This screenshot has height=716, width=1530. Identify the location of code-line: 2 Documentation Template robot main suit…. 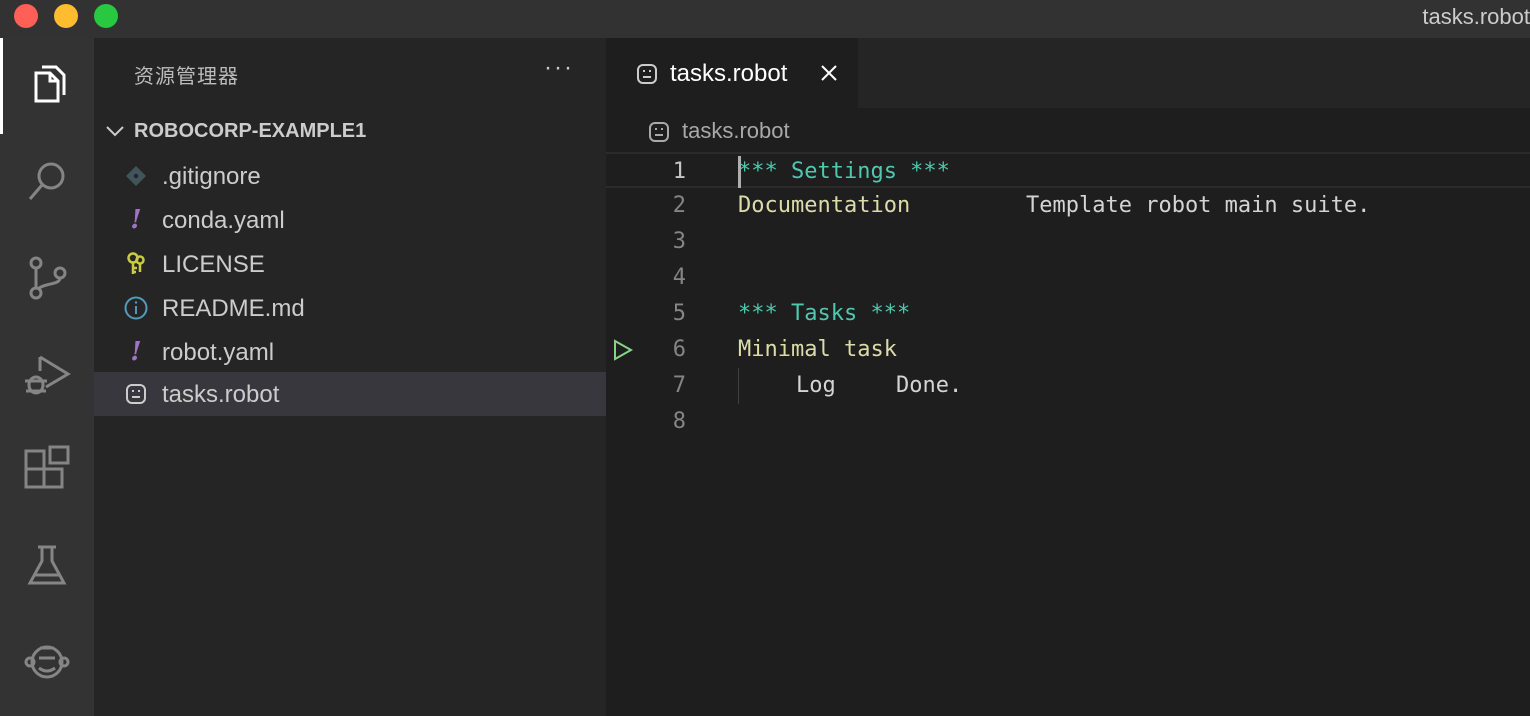
(1068, 206).